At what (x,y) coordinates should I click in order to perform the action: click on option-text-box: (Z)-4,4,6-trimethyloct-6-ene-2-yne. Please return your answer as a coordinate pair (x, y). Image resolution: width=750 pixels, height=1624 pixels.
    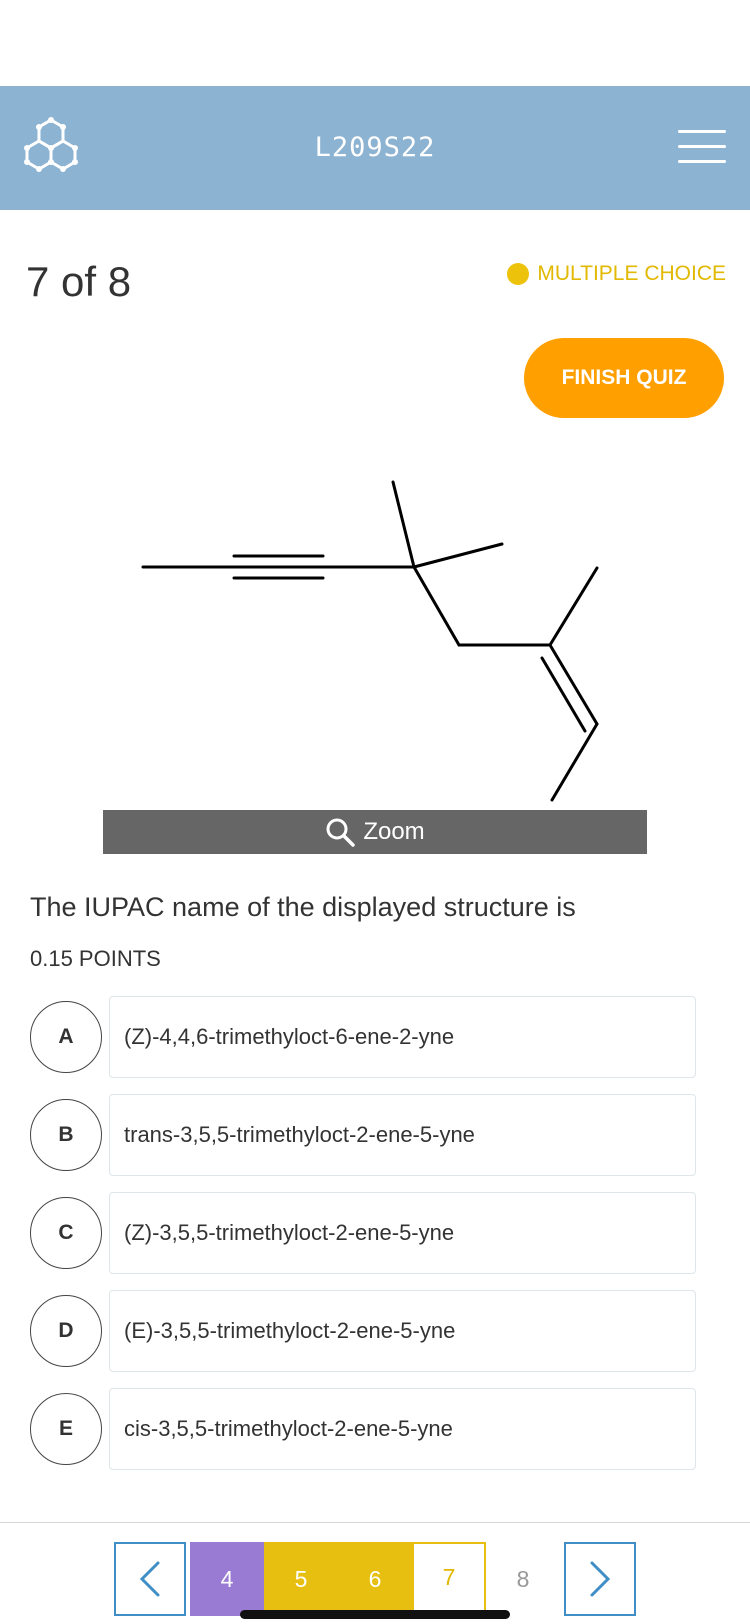
    Looking at the image, I should click on (402, 1037).